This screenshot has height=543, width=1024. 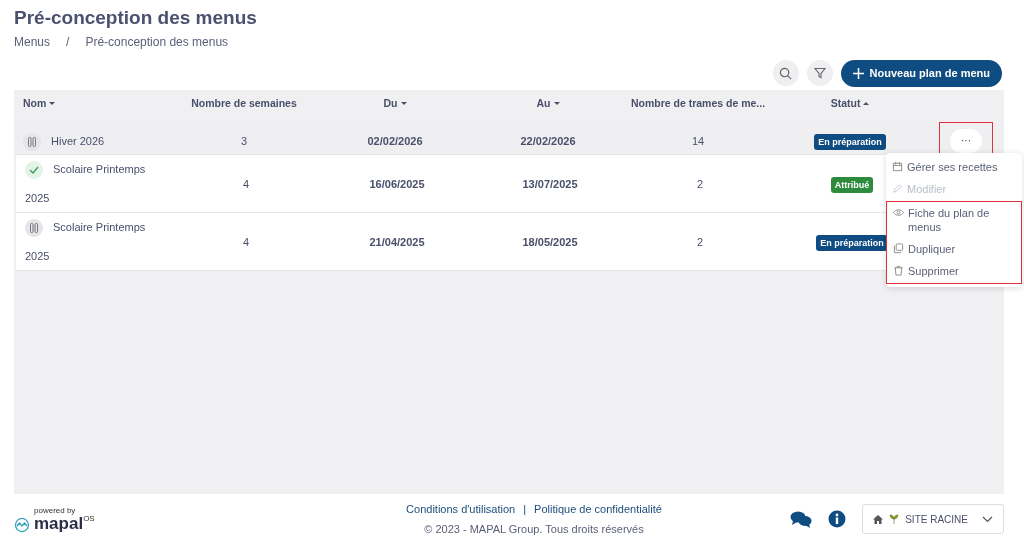 What do you see at coordinates (397, 241) in the screenshot?
I see `table-cell: 21/04/2025` at bounding box center [397, 241].